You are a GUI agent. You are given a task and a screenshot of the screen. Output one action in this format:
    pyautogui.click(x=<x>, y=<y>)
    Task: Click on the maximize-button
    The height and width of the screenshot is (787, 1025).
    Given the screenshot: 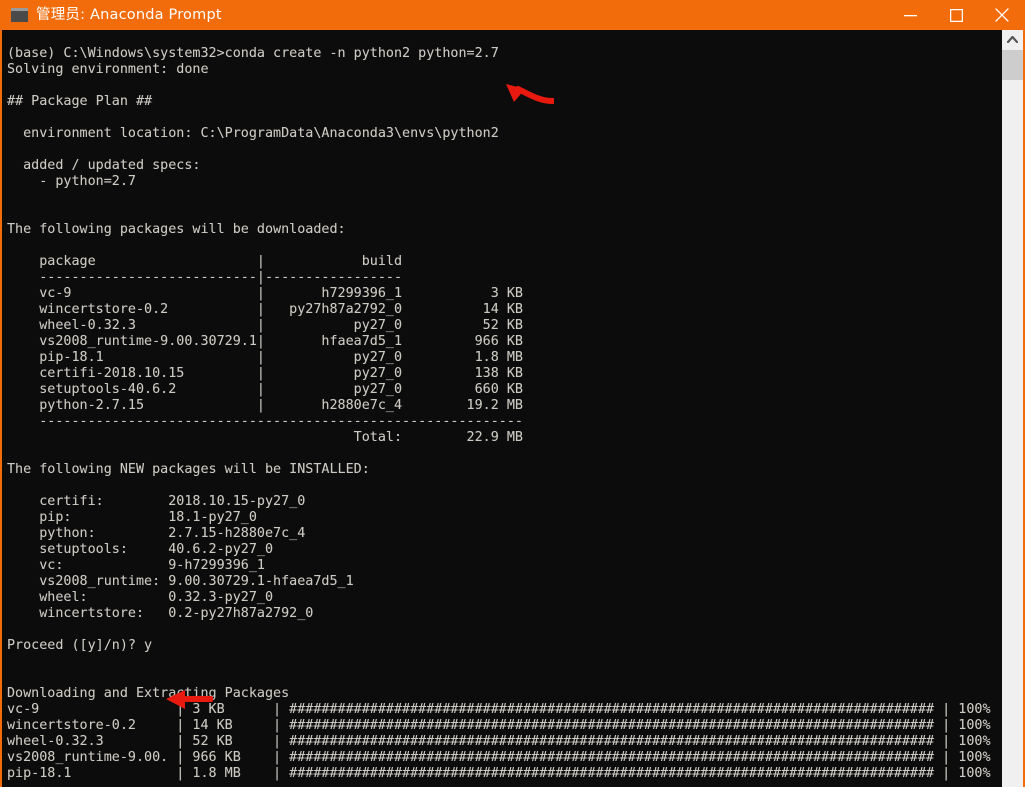 What is the action you would take?
    pyautogui.click(x=956, y=15)
    